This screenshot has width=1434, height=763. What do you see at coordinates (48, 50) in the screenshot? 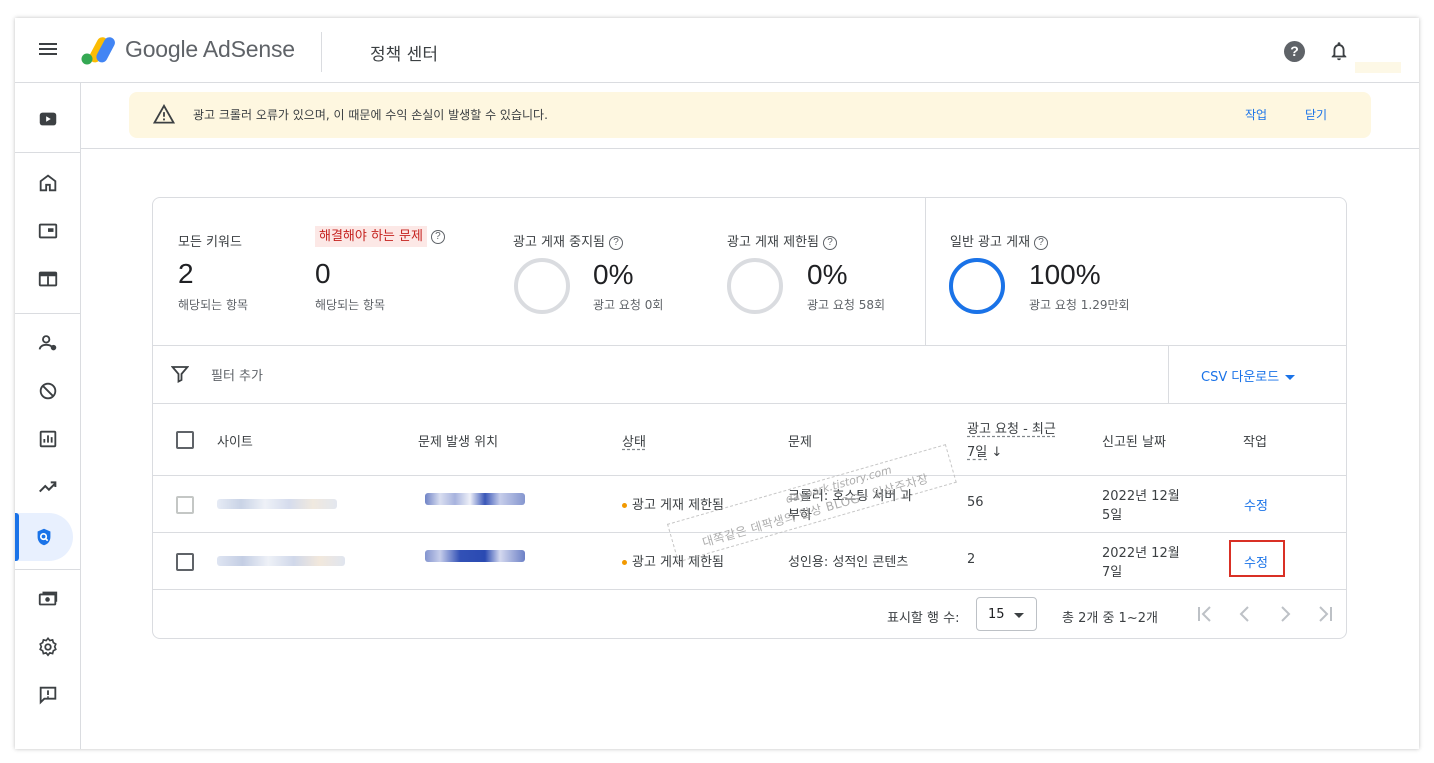
I see `menu-icon` at bounding box center [48, 50].